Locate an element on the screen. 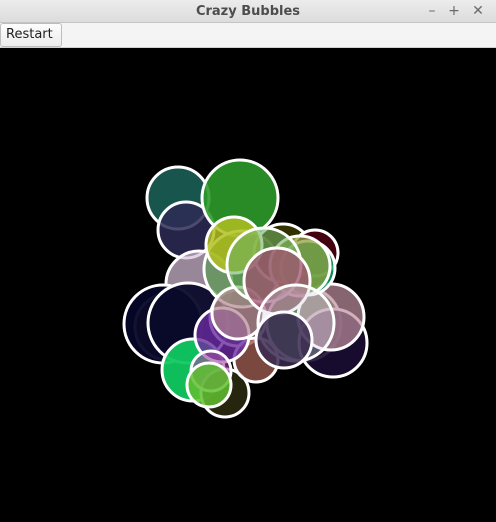 This screenshot has height=522, width=496. toolbar: Restart is located at coordinates (248, 35).